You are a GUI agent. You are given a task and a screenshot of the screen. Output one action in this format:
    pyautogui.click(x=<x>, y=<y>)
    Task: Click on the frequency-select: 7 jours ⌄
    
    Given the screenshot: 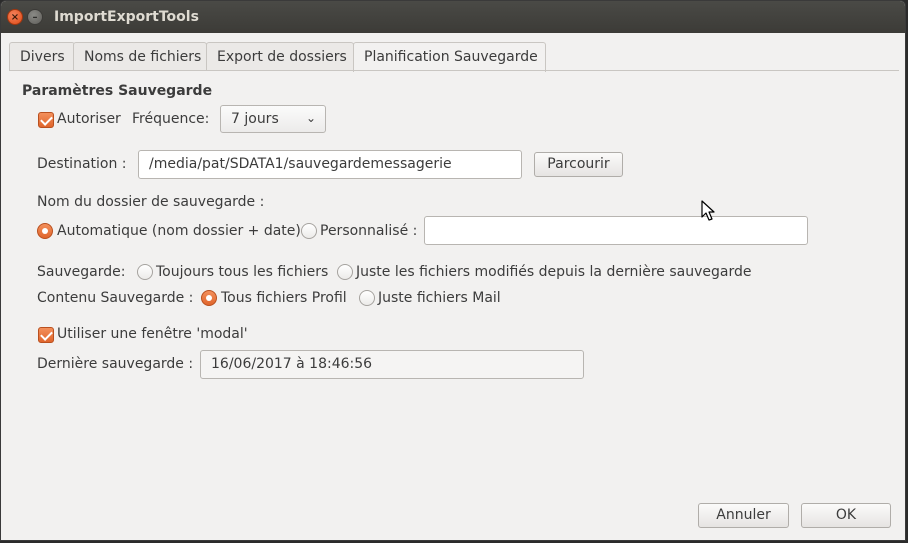 What is the action you would take?
    pyautogui.click(x=273, y=119)
    